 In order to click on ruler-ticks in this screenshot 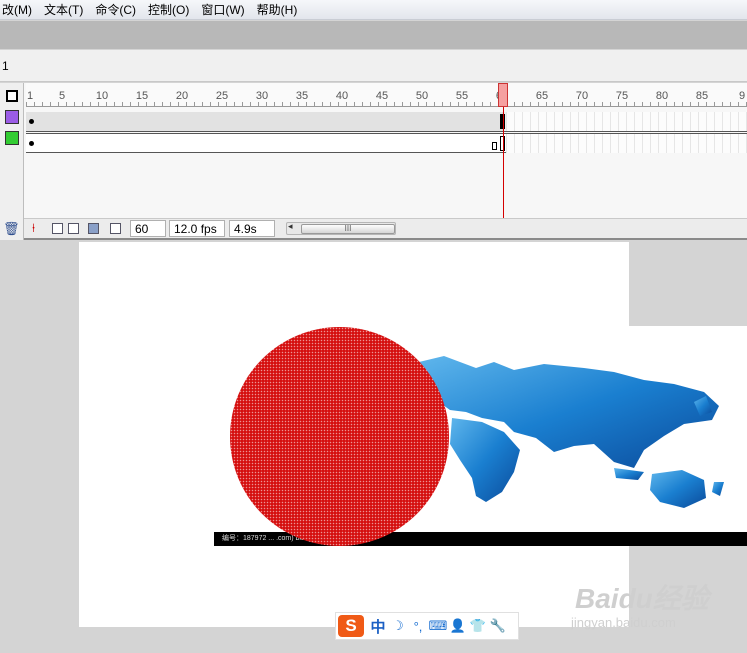, I will do `click(386, 104)`.